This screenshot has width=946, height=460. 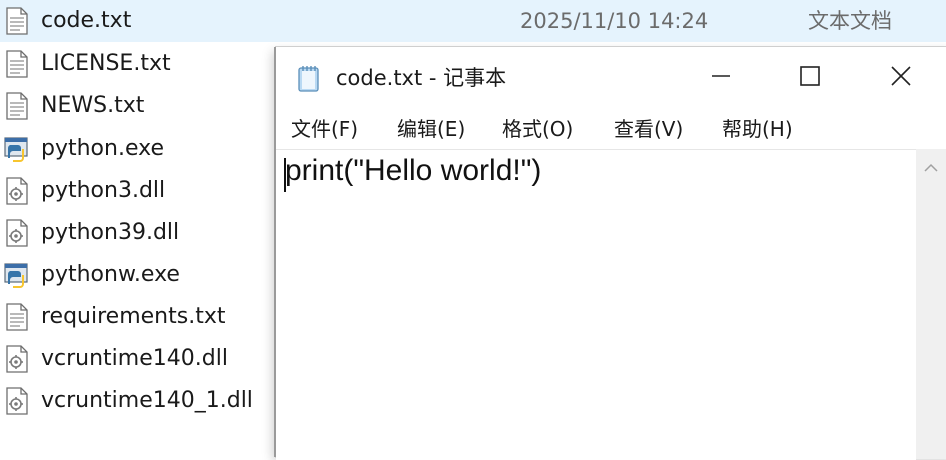 I want to click on minimize-icon, so click(x=721, y=78).